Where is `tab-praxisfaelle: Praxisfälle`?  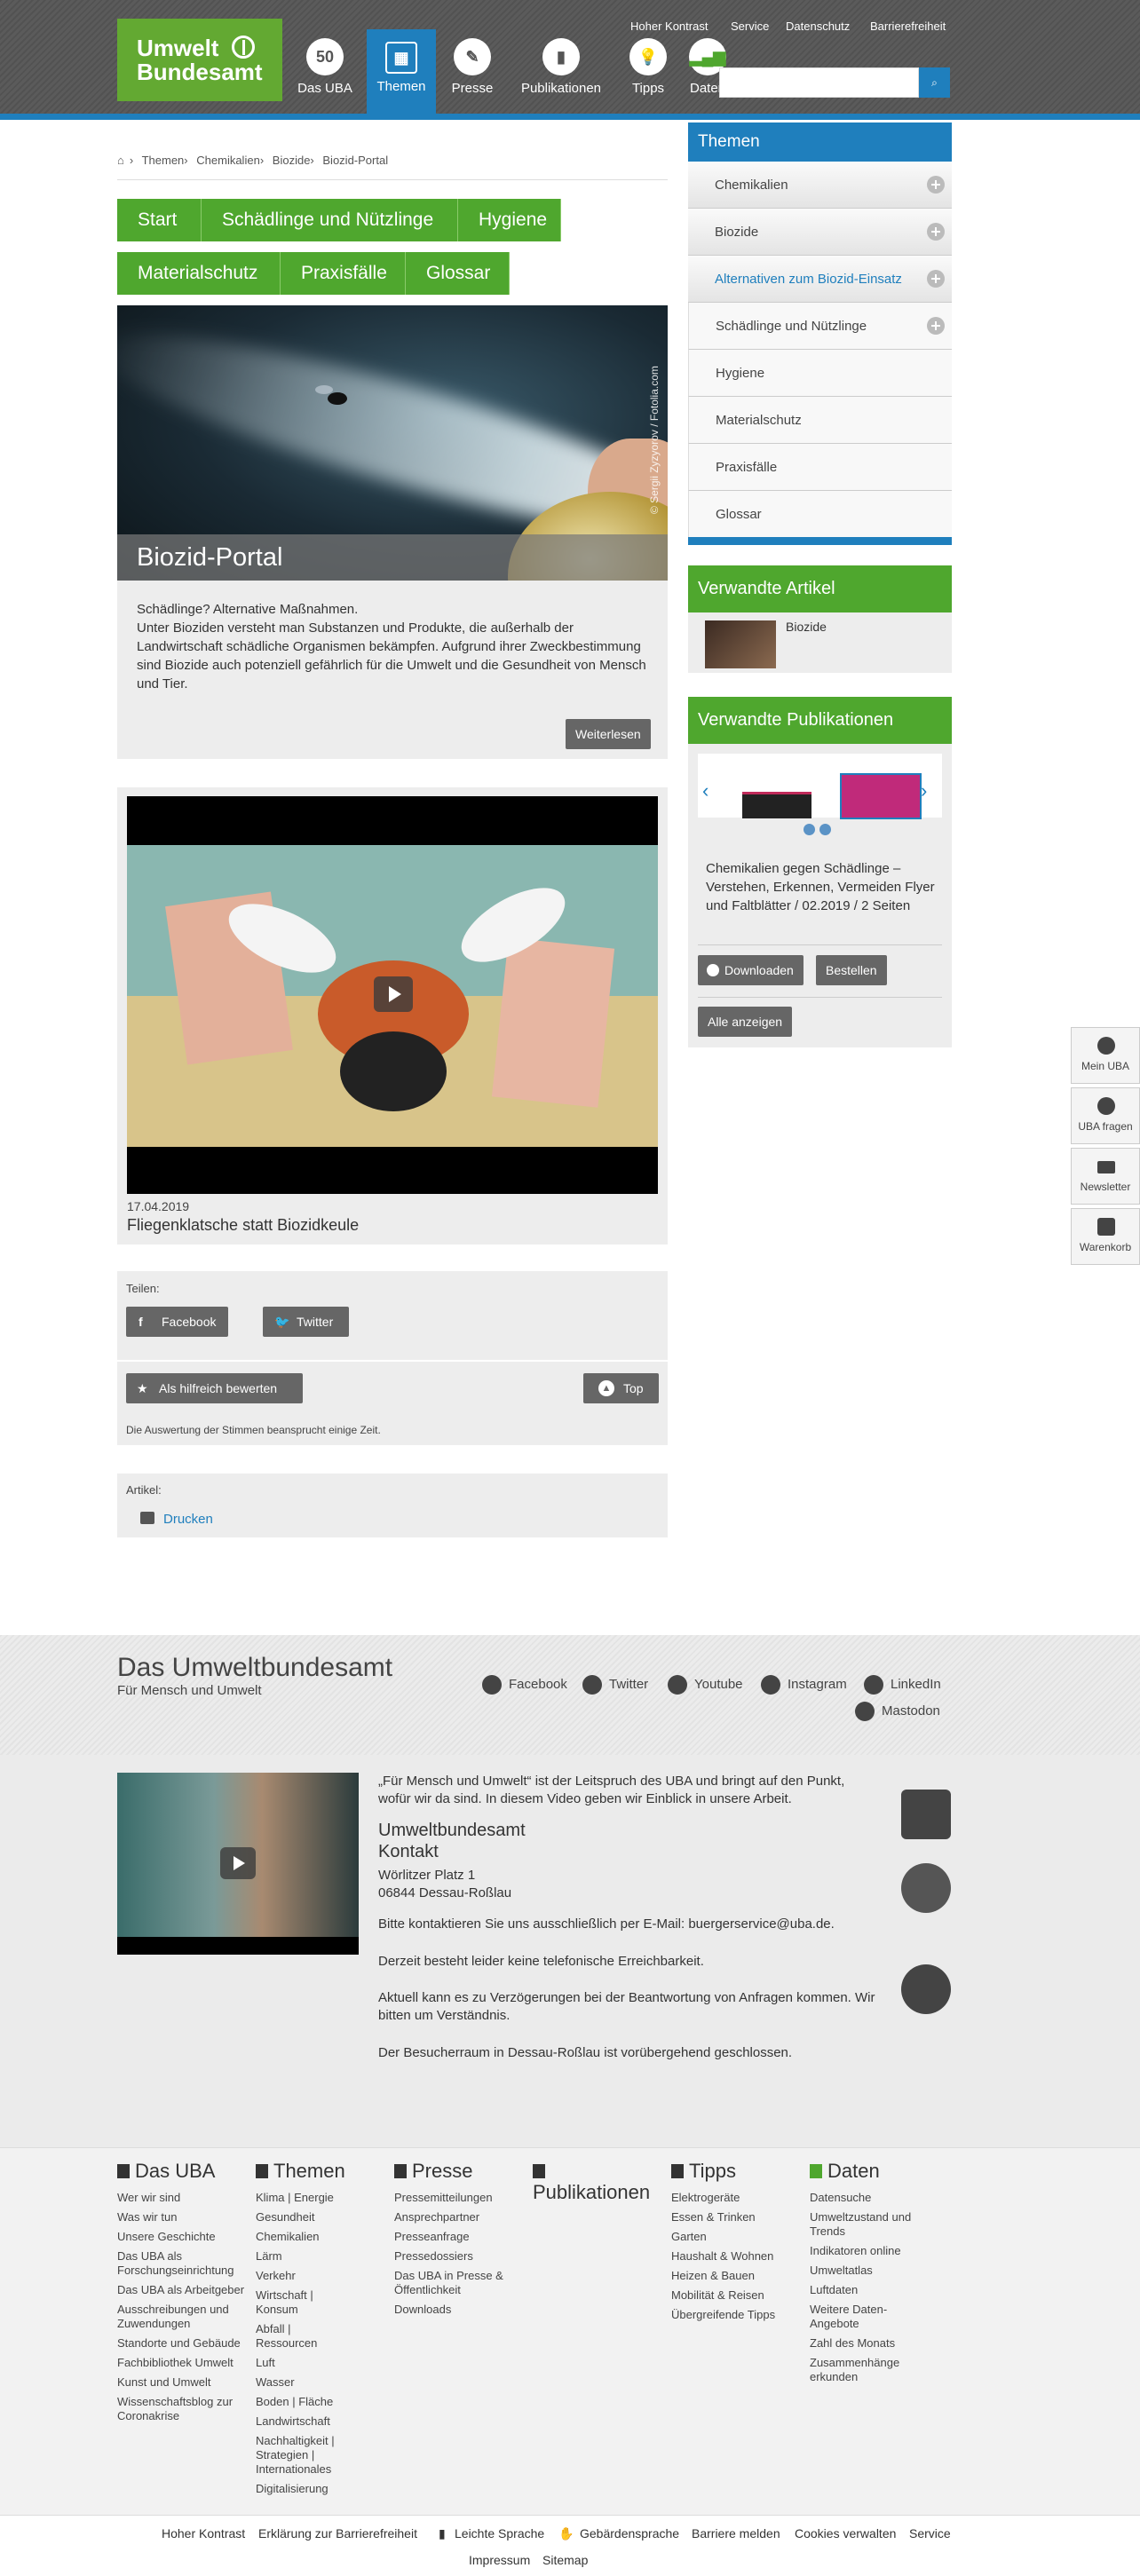 tab-praxisfaelle: Praxisfälle is located at coordinates (343, 273).